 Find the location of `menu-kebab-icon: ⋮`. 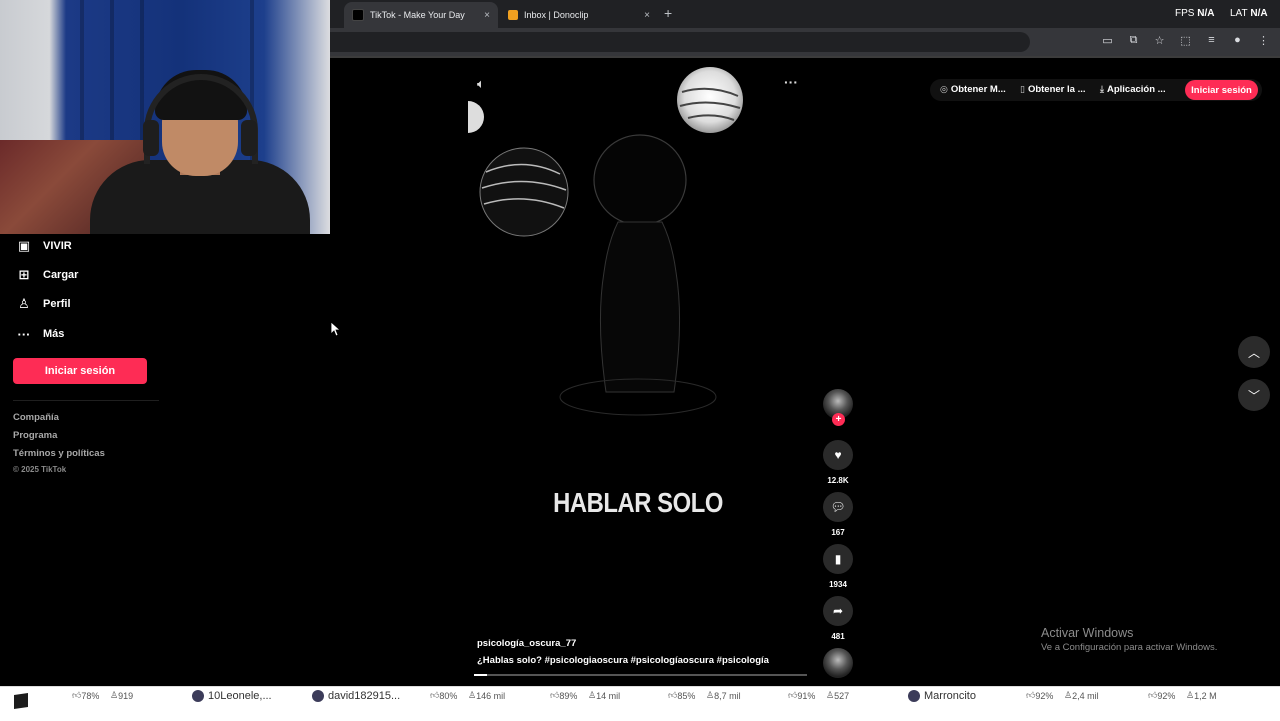

menu-kebab-icon: ⋮ is located at coordinates (1263, 40).